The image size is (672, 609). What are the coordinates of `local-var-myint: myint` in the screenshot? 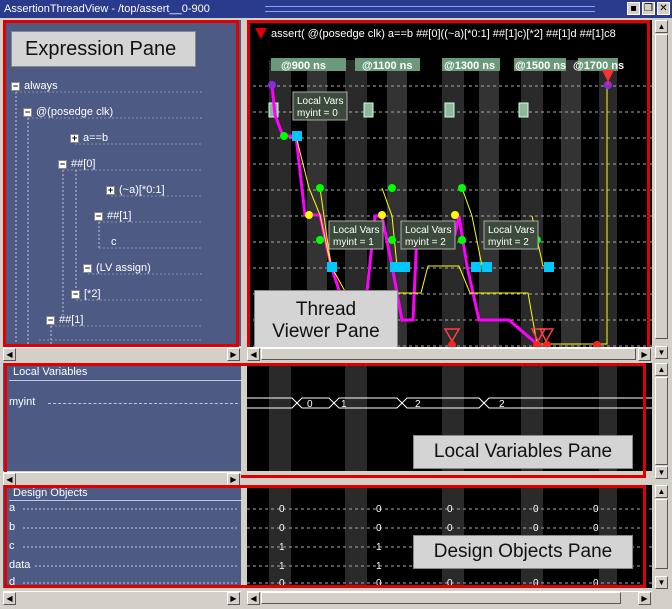 It's located at (22, 402).